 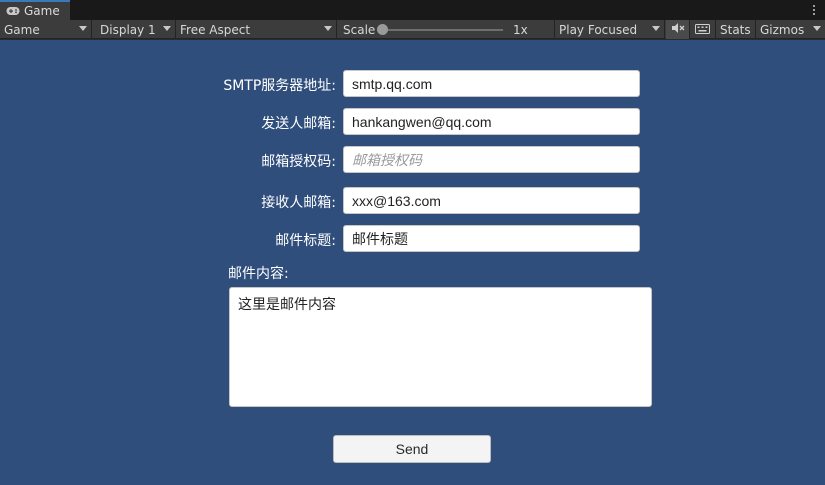 I want to click on receiver-email-label: 接收人邮箱:, so click(x=298, y=203).